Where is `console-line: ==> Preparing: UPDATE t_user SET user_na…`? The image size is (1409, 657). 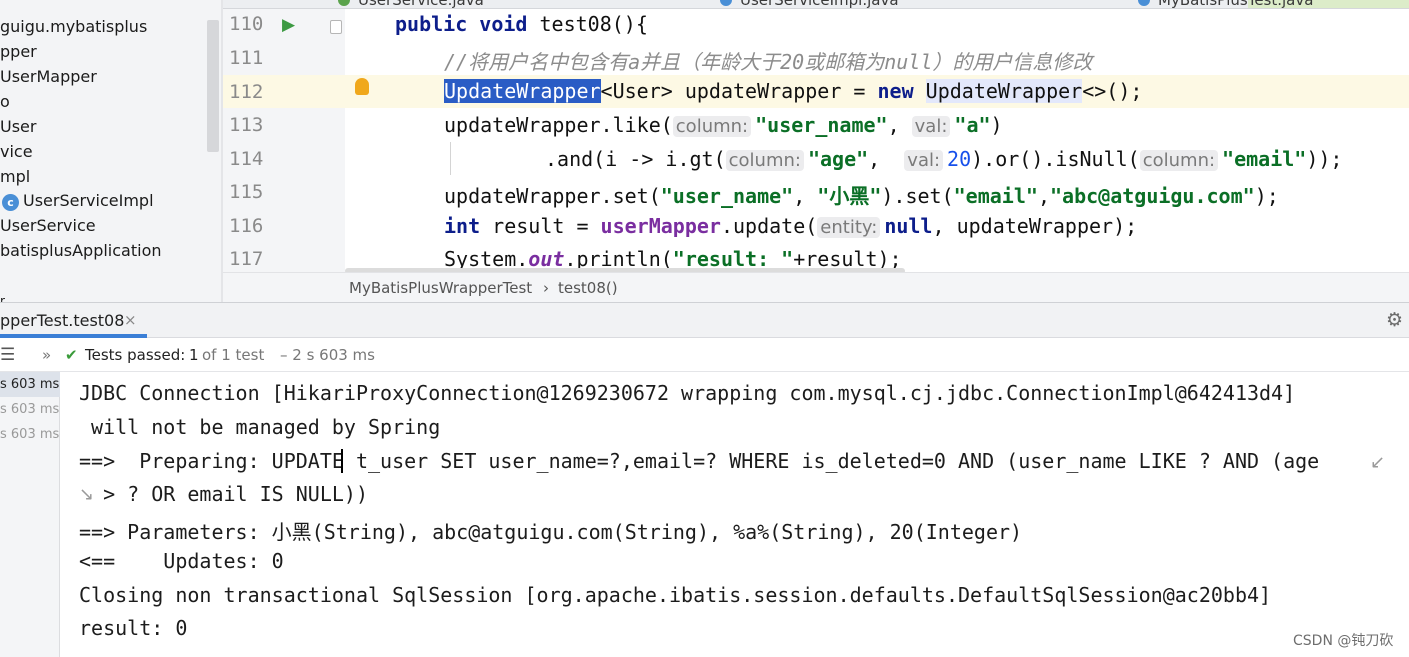
console-line: ==> Preparing: UPDATE t_user SET user_na… is located at coordinates (699, 461).